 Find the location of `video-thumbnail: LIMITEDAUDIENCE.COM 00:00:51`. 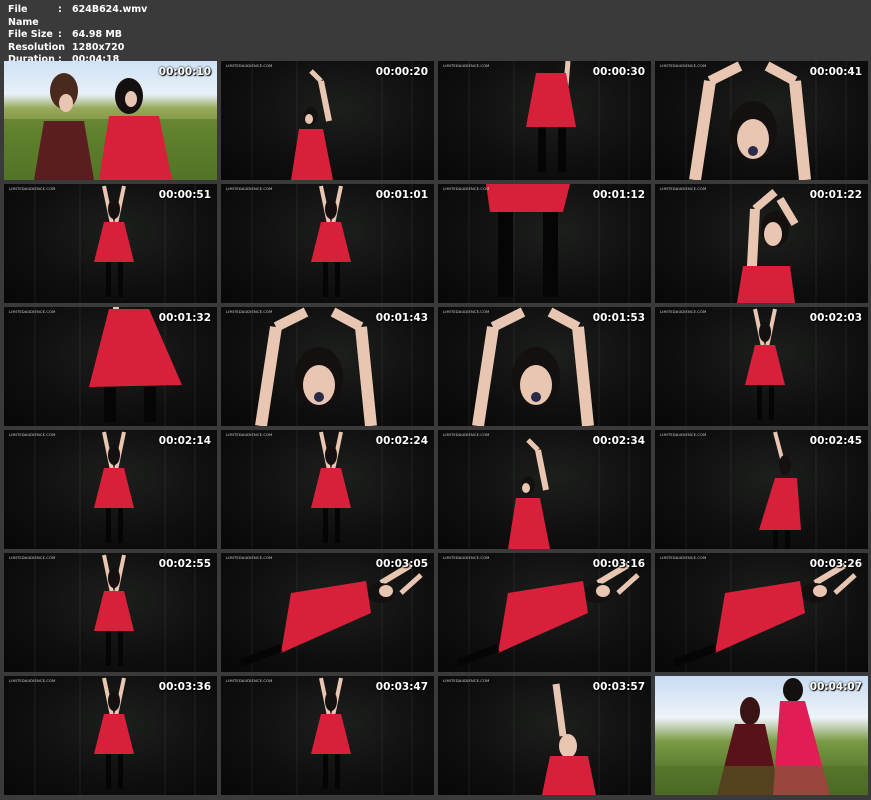

video-thumbnail: LIMITEDAUDIENCE.COM 00:00:51 is located at coordinates (110, 243).